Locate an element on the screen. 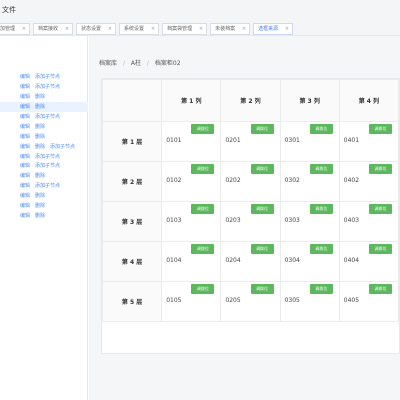 The height and width of the screenshot is (400, 400). cabinet-cell: 0102 调拨位 is located at coordinates (191, 181).